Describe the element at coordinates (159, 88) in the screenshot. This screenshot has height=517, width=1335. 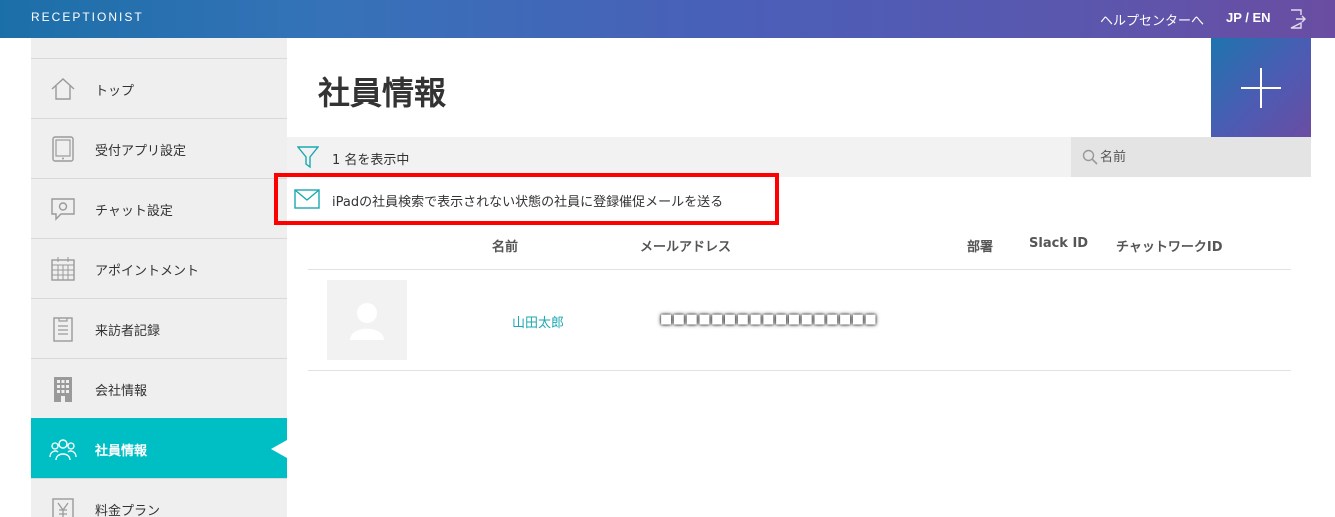
I see `sidebar-item-top: トップ` at that location.